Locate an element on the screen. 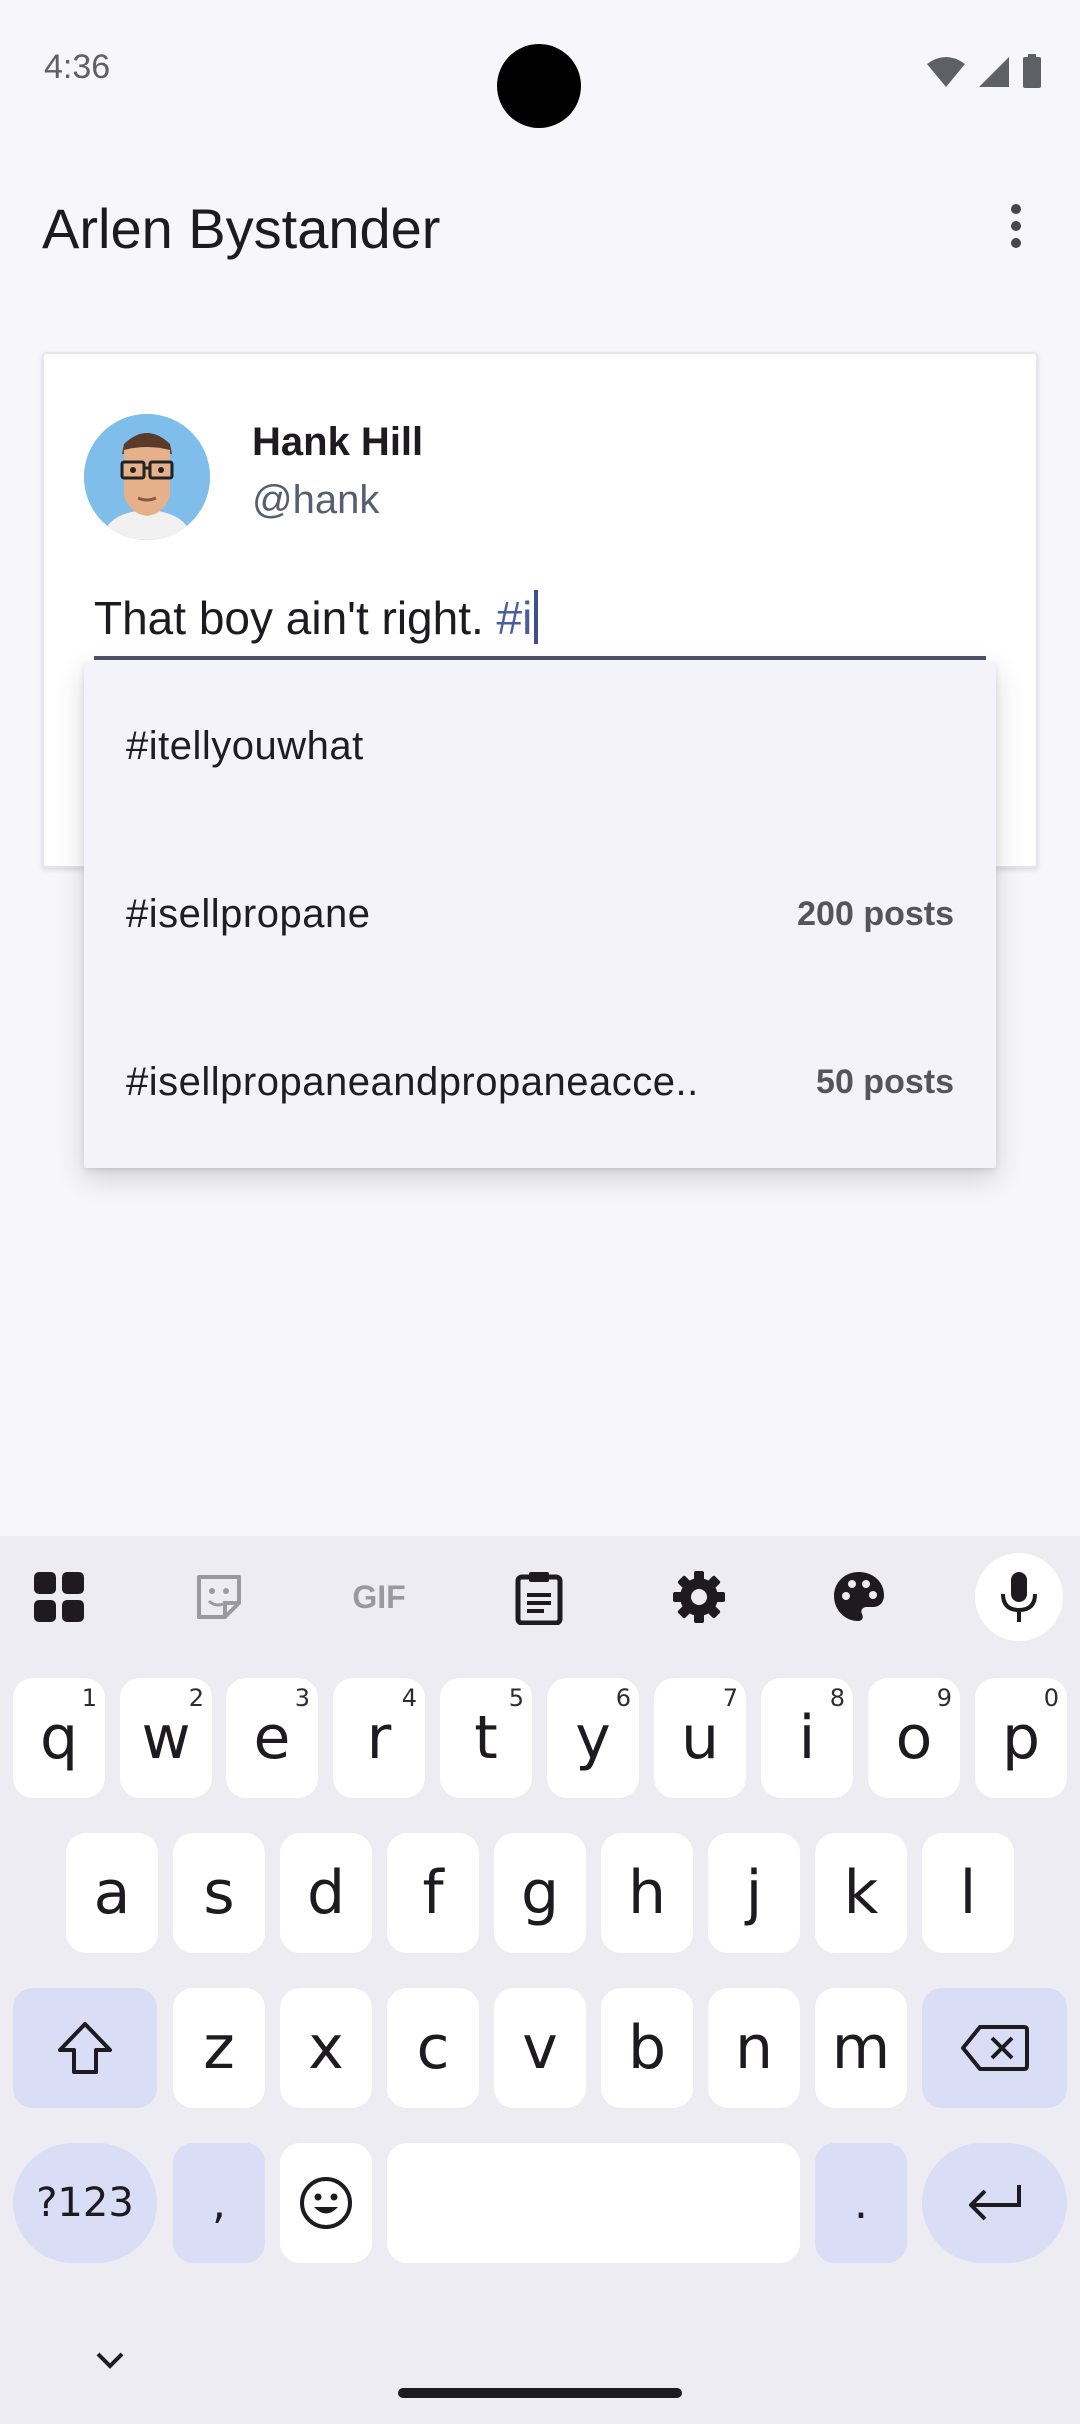  emoji-key is located at coordinates (326, 2203).